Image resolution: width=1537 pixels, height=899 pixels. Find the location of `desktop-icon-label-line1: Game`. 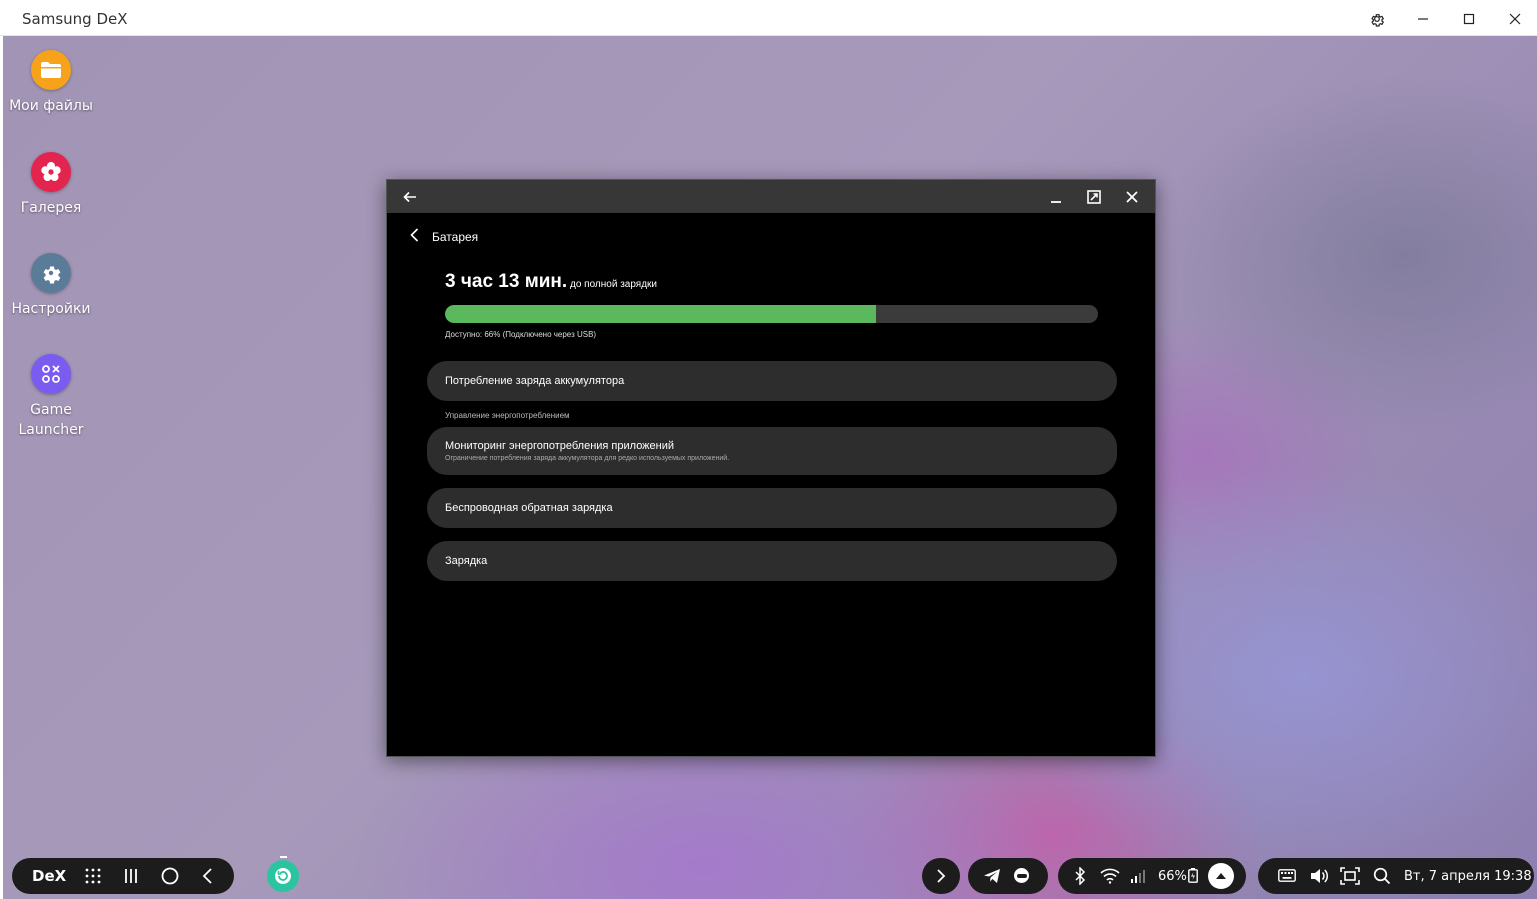

desktop-icon-label-line1: Game is located at coordinates (51, 410).